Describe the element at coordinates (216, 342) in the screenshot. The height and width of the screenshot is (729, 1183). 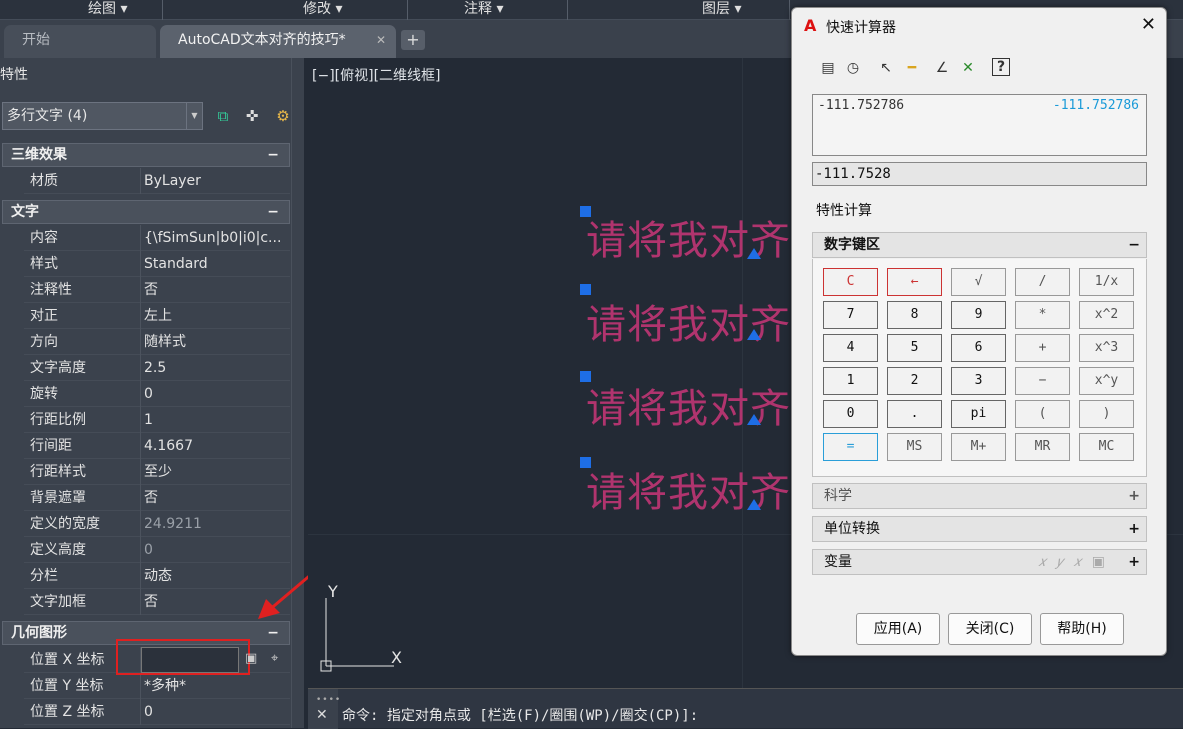
I see `property-value: 随样式` at that location.